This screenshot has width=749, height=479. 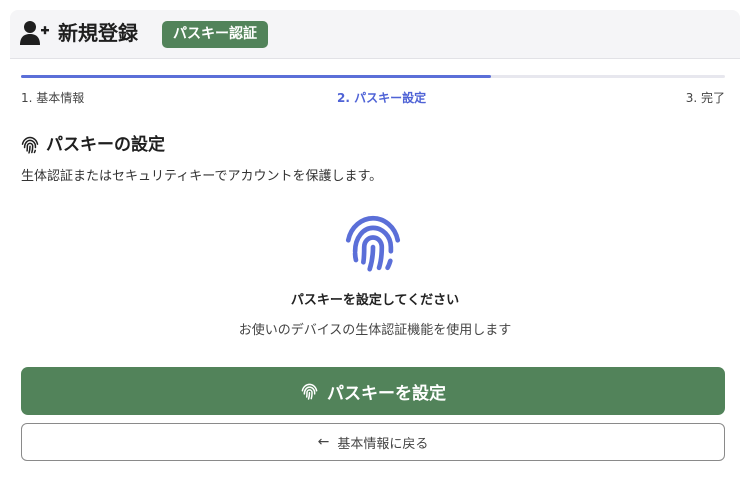 What do you see at coordinates (375, 330) in the screenshot?
I see `prompt-subtitle: お使いのデバイスの生体認証機能を使用します` at bounding box center [375, 330].